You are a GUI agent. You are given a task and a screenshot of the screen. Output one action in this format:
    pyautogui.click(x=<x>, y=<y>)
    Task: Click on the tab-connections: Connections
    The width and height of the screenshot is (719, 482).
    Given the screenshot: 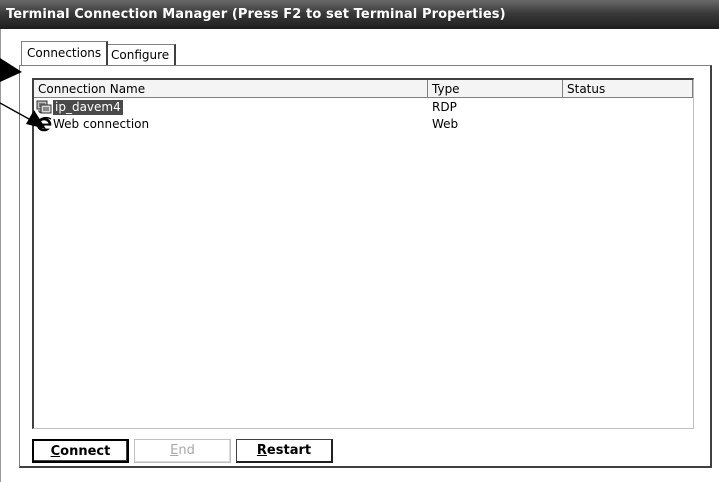 What is the action you would take?
    pyautogui.click(x=65, y=53)
    